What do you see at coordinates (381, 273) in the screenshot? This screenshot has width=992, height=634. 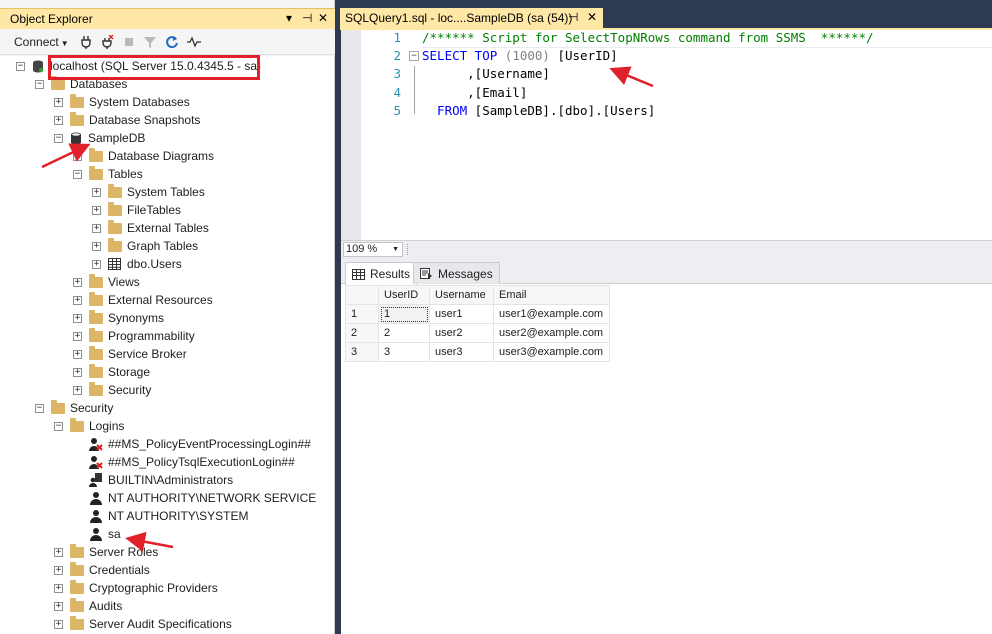 I see `tab-results: Results` at bounding box center [381, 273].